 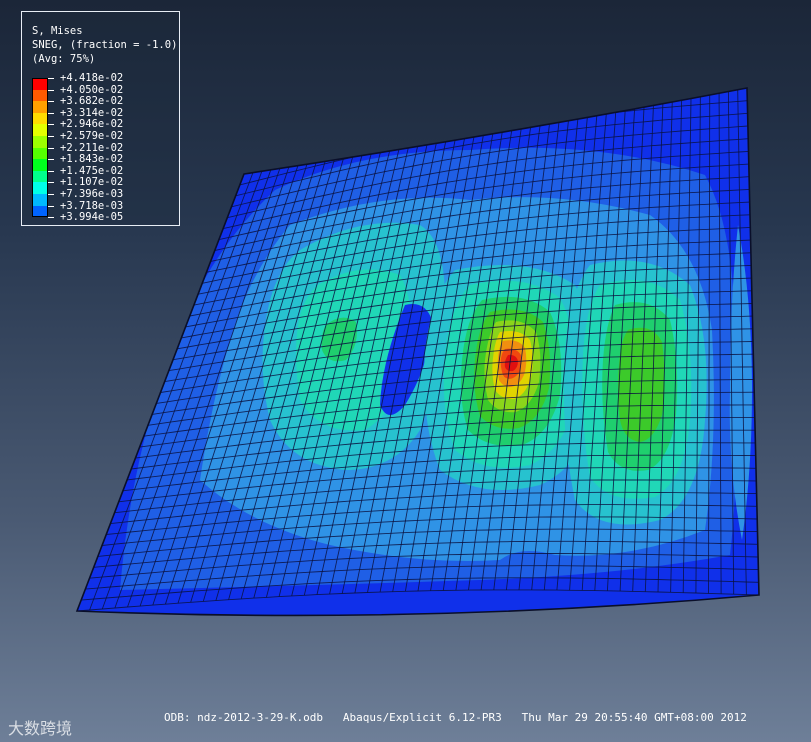 I want to click on timestamp: Thu Mar 29 20:55:40 GMT+08:00 2012, so click(x=634, y=717).